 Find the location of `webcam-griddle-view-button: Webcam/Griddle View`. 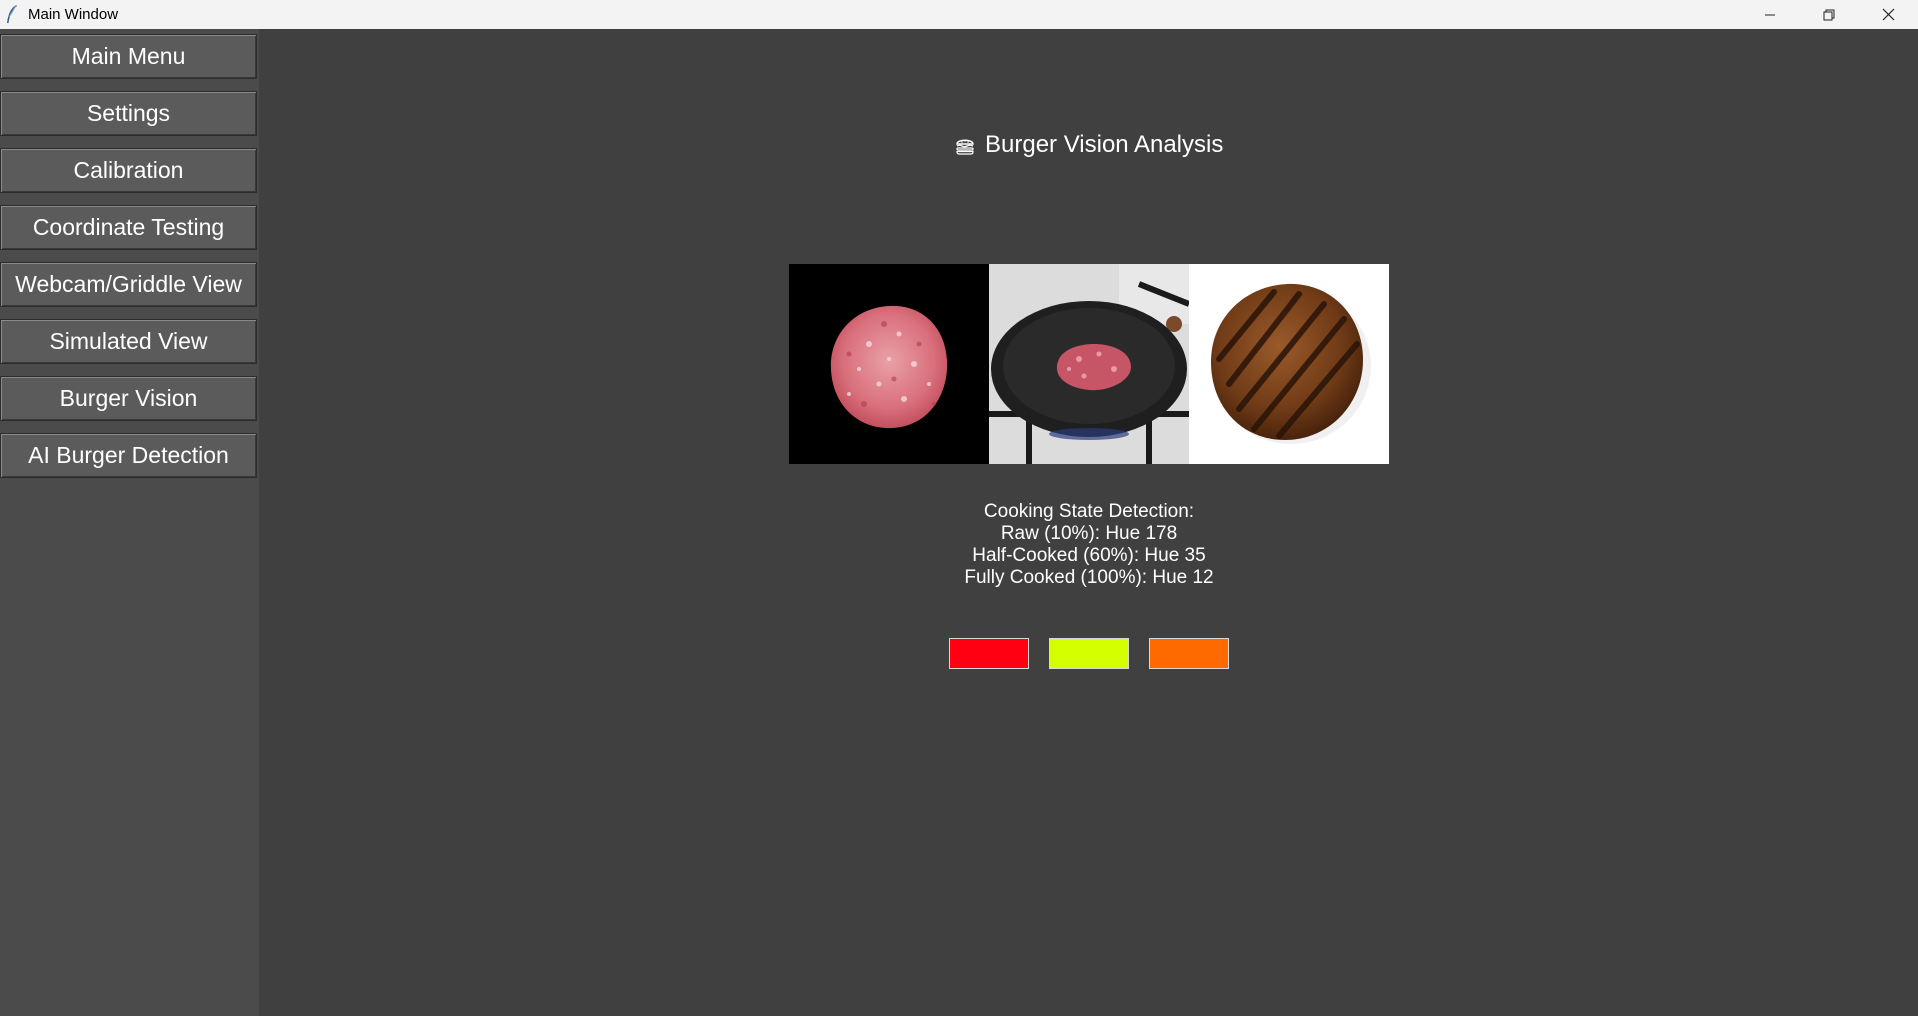

webcam-griddle-view-button: Webcam/Griddle View is located at coordinates (128, 284).